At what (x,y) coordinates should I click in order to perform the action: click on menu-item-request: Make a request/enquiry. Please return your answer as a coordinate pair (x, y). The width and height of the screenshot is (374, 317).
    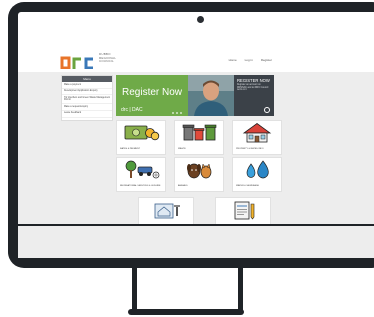
    Looking at the image, I should click on (87, 107).